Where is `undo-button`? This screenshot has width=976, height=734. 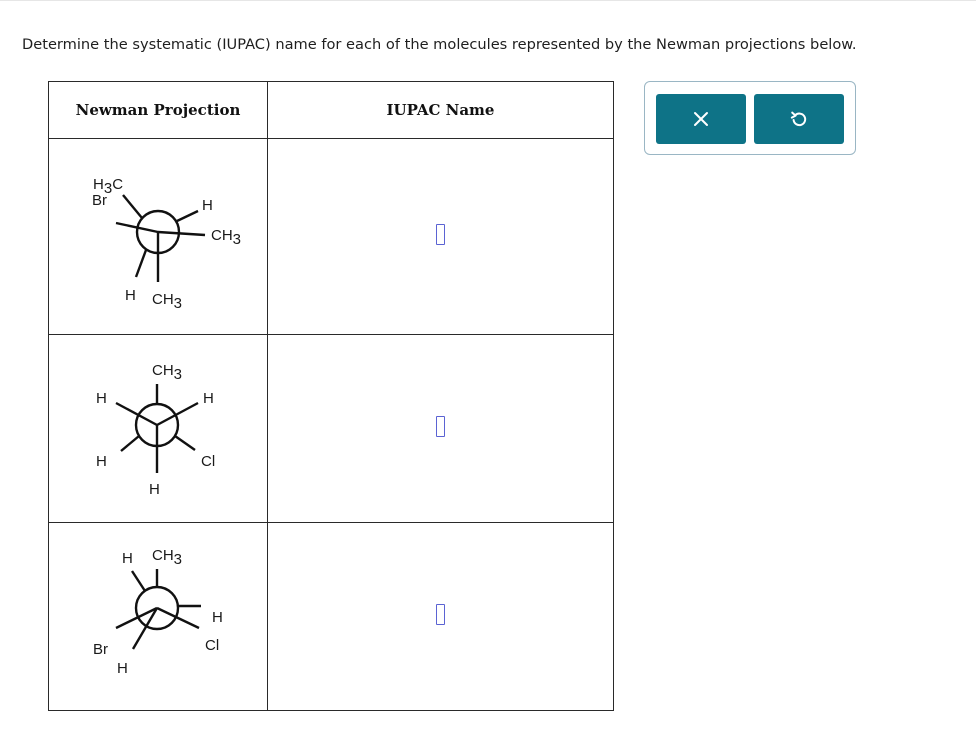 undo-button is located at coordinates (799, 119).